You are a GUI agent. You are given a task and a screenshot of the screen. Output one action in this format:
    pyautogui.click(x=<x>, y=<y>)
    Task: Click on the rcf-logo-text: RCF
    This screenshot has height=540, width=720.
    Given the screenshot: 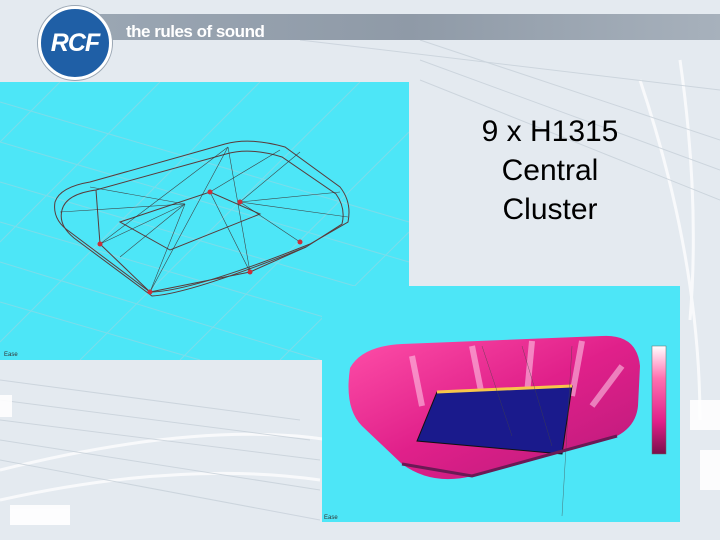 What is the action you would take?
    pyautogui.click(x=75, y=42)
    